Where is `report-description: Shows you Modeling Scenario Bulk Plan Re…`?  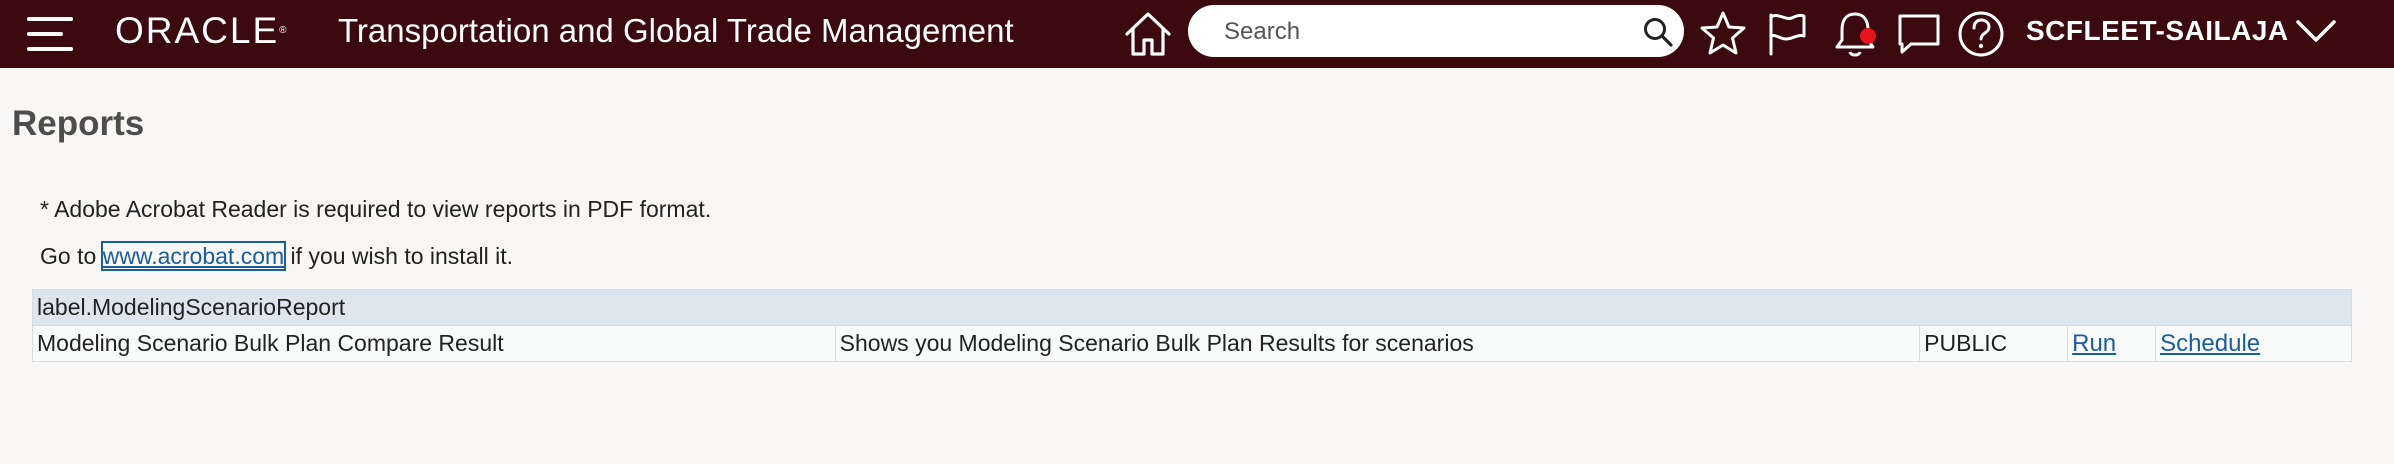 report-description: Shows you Modeling Scenario Bulk Plan Re… is located at coordinates (1377, 343).